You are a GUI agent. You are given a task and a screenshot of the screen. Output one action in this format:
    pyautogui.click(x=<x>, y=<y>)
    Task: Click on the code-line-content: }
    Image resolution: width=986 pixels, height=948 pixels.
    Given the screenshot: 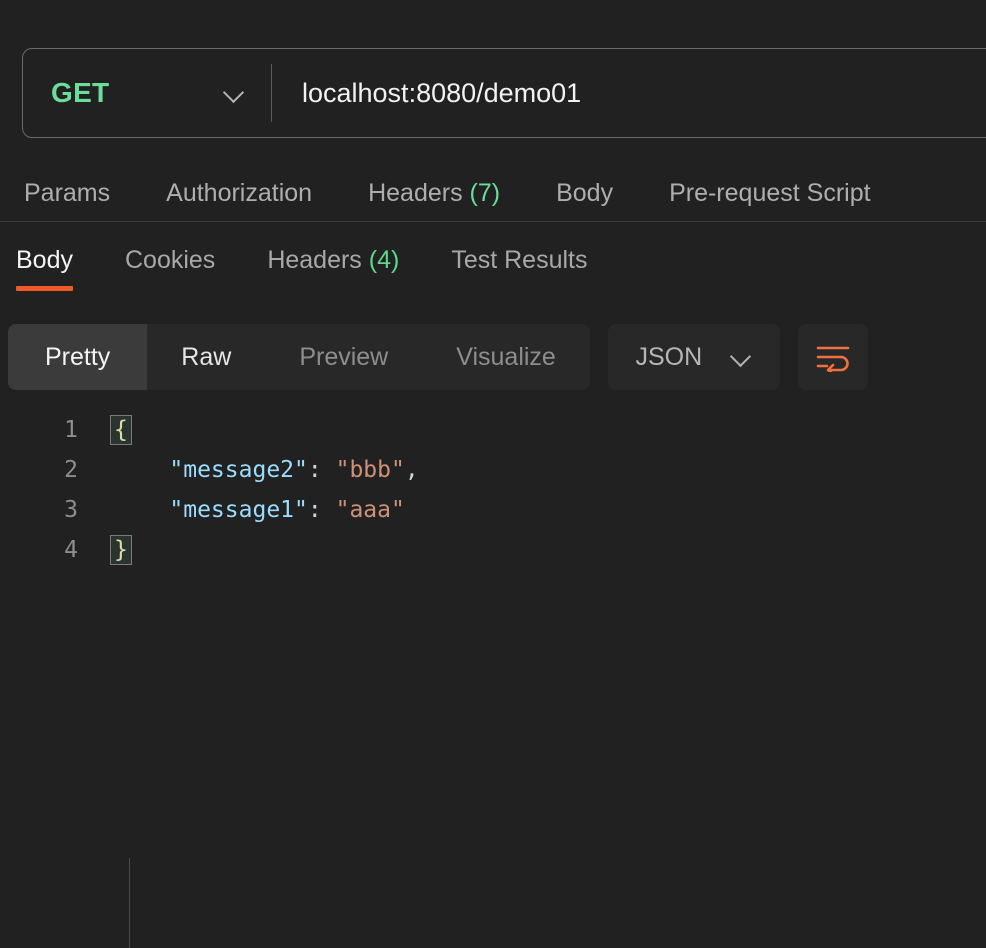 What is the action you would take?
    pyautogui.click(x=112, y=550)
    